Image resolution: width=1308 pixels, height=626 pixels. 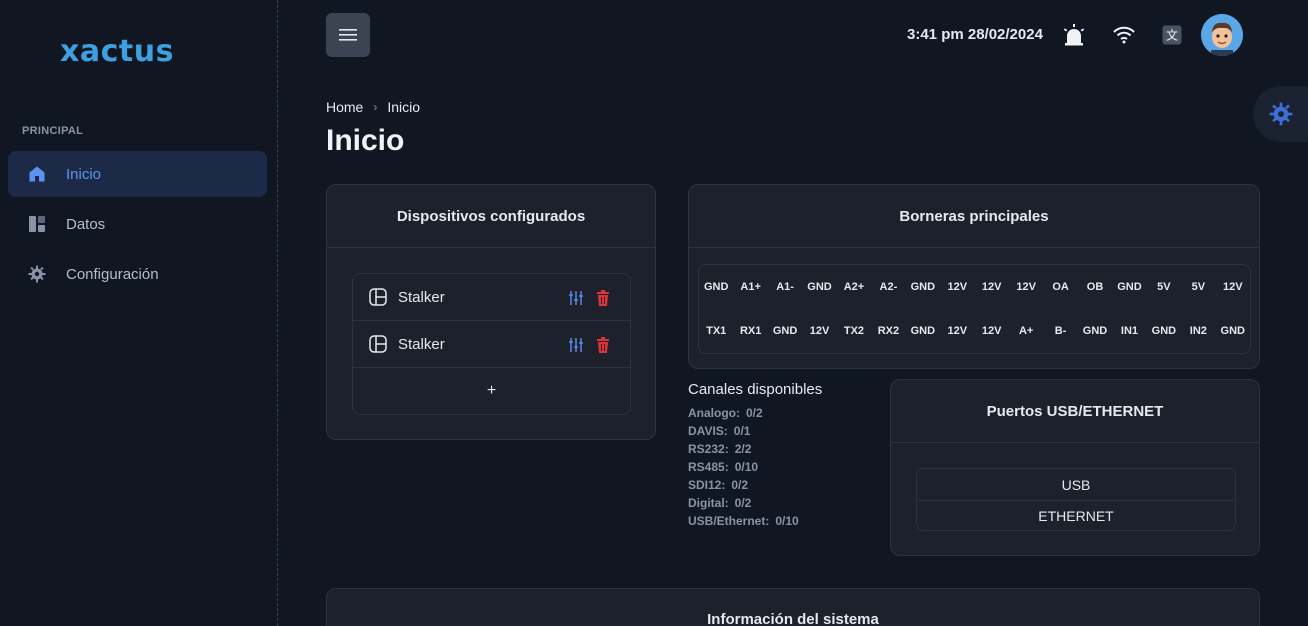 I want to click on terminal-cell: TX2, so click(x=854, y=331).